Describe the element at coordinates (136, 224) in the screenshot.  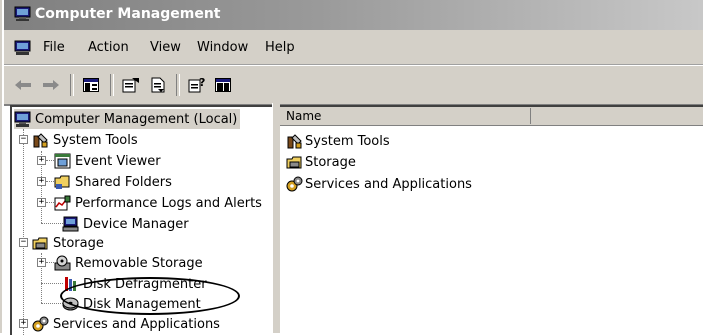
I see `tree-node-label: Device Manager` at that location.